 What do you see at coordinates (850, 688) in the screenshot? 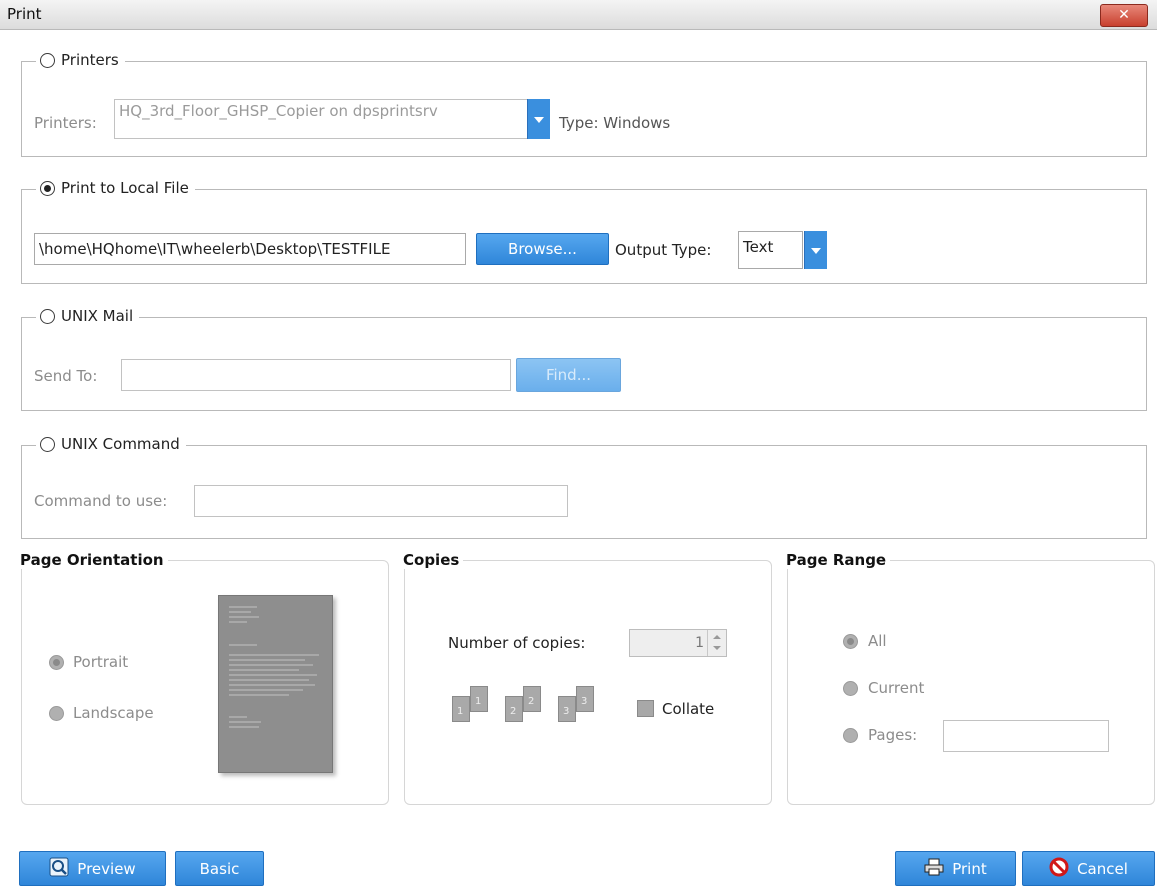
I see `current-radio` at bounding box center [850, 688].